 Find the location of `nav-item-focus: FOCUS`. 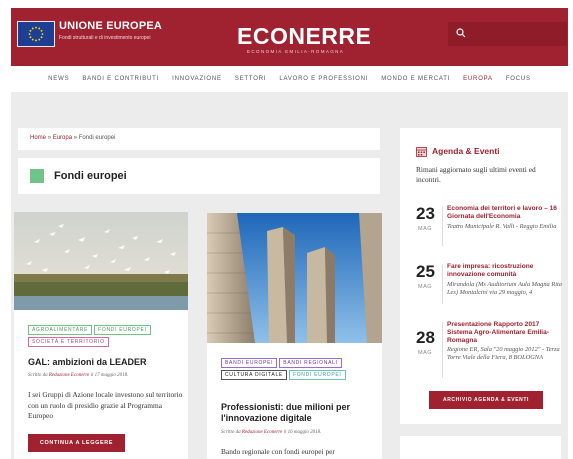

nav-item-focus: FOCUS is located at coordinates (518, 79).